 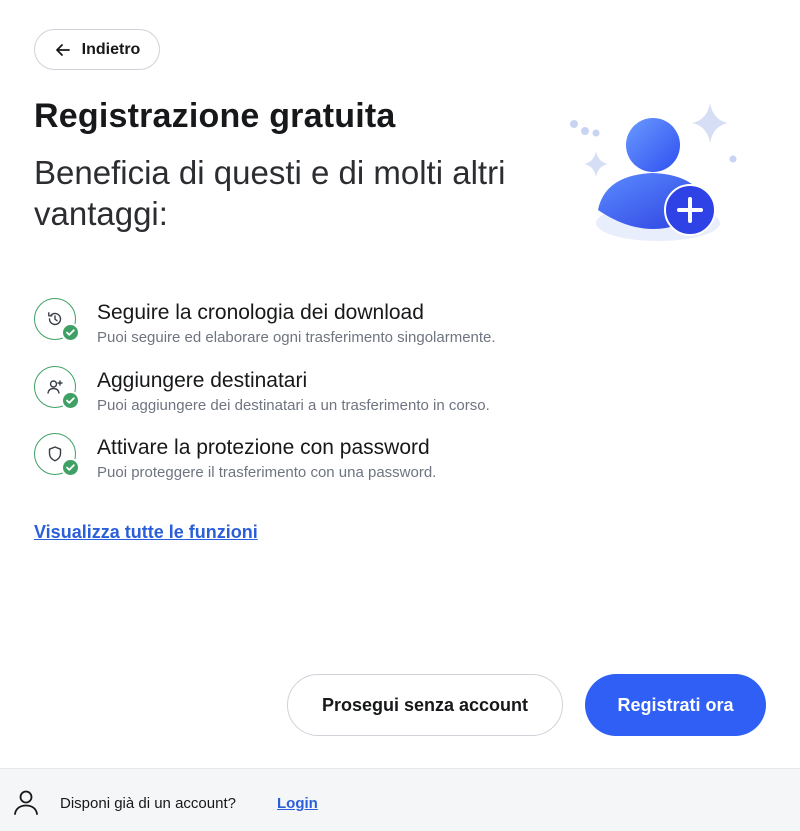 What do you see at coordinates (146, 532) in the screenshot?
I see `all-features-link: Visualizza tutte le funzioni` at bounding box center [146, 532].